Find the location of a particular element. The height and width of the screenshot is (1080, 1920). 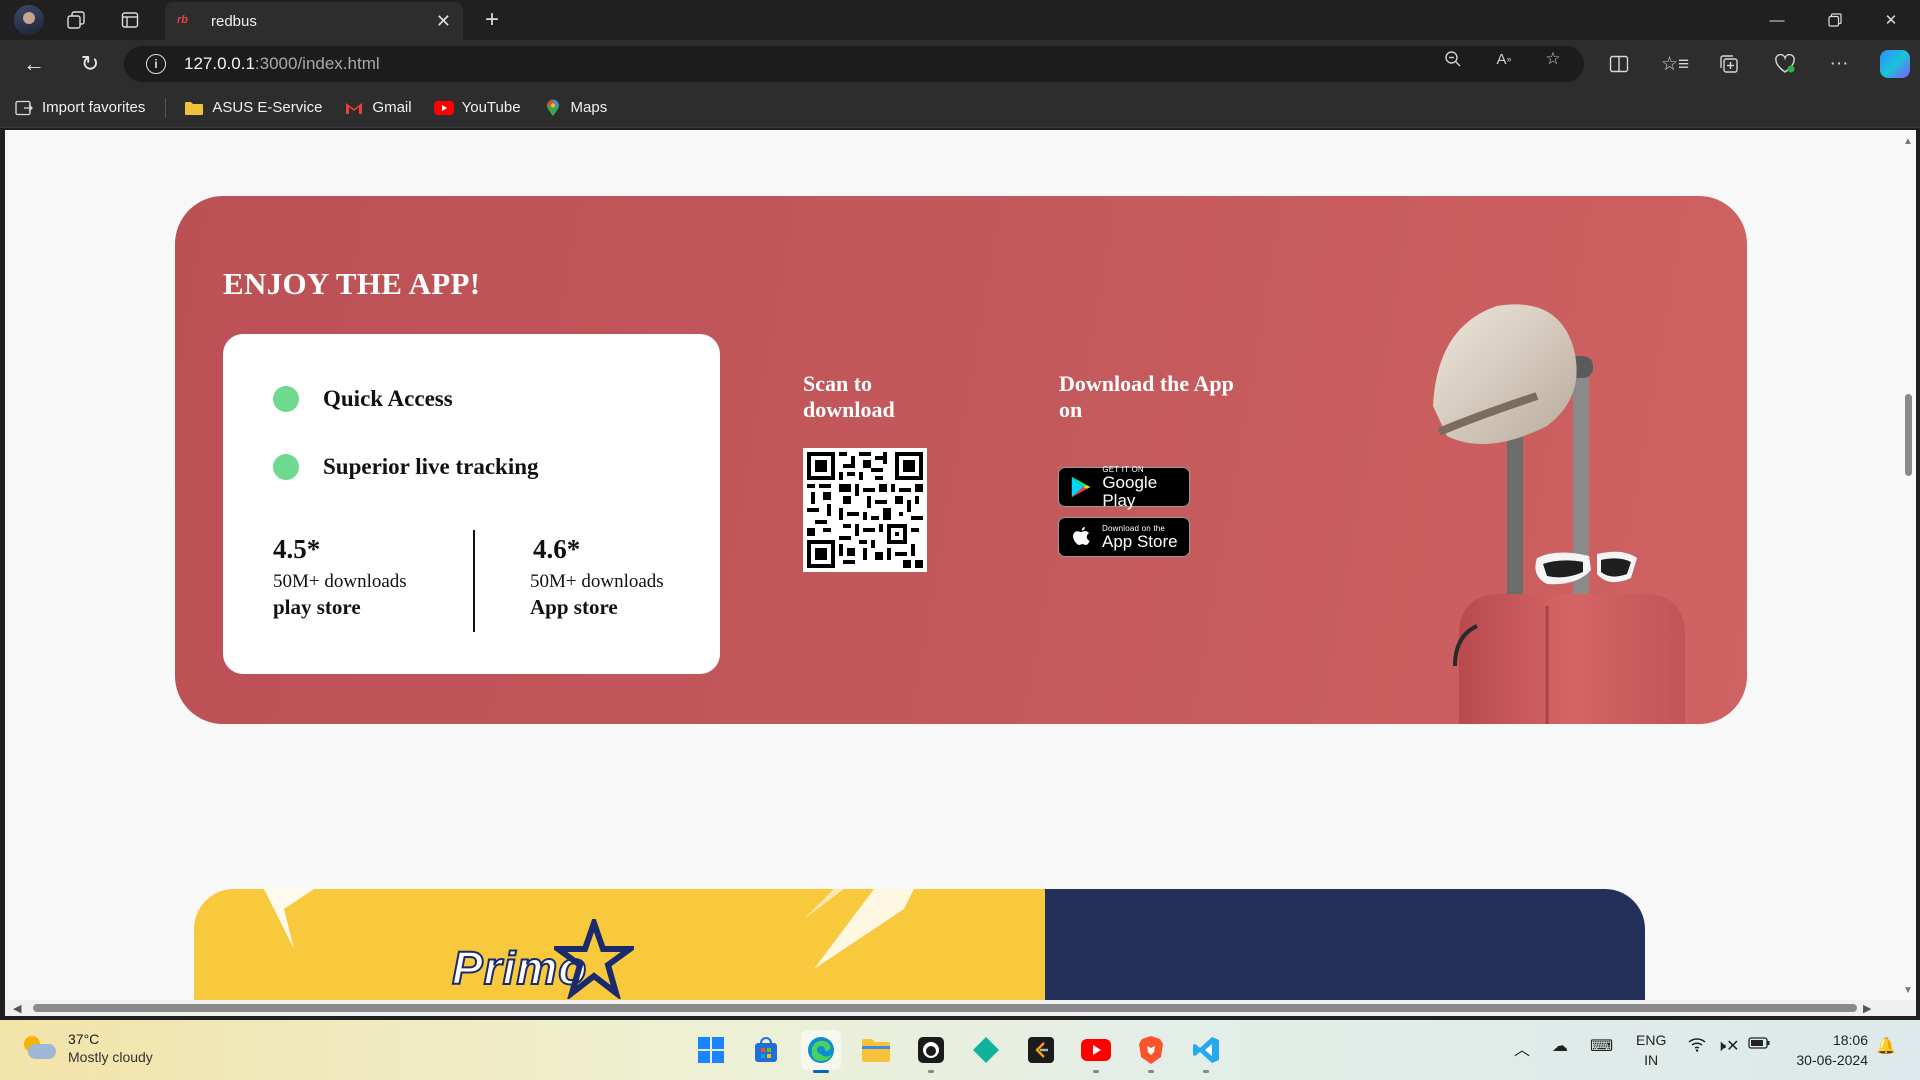

workspaces-icon is located at coordinates (76, 20).